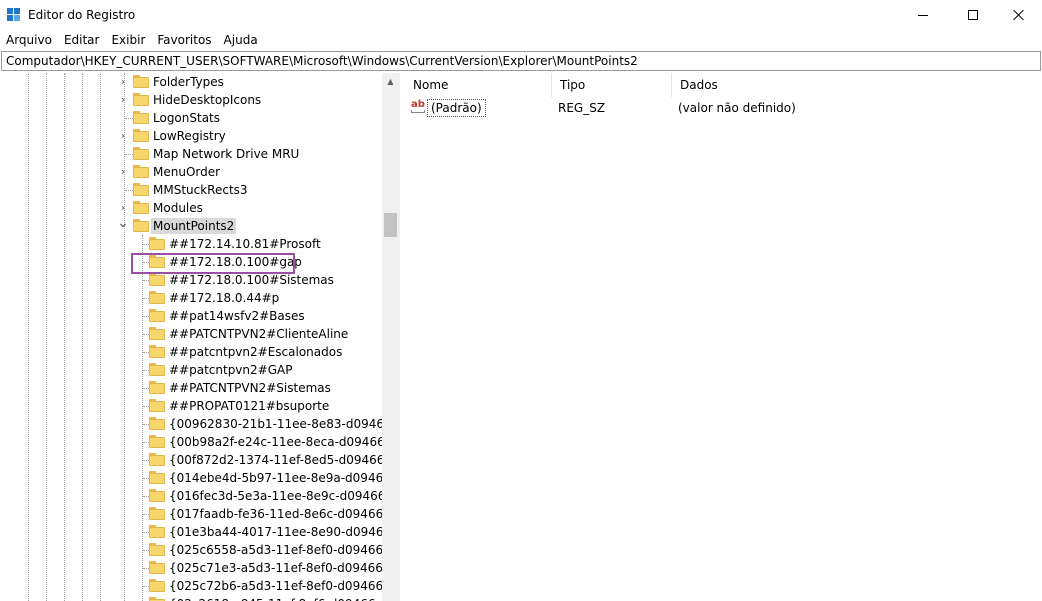 This screenshot has height=601, width=1042. What do you see at coordinates (29, 40) in the screenshot?
I see `menu-arquivo: Arquivo` at bounding box center [29, 40].